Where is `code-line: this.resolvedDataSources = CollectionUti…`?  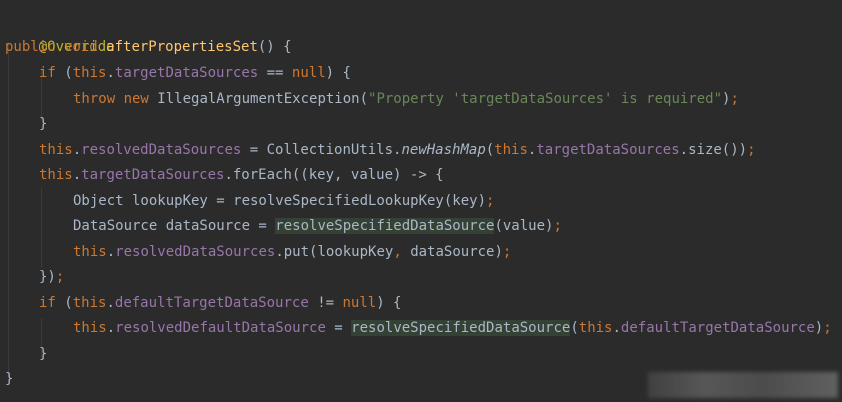 code-line: this.resolvedDataSources = CollectionUti… is located at coordinates (440, 150).